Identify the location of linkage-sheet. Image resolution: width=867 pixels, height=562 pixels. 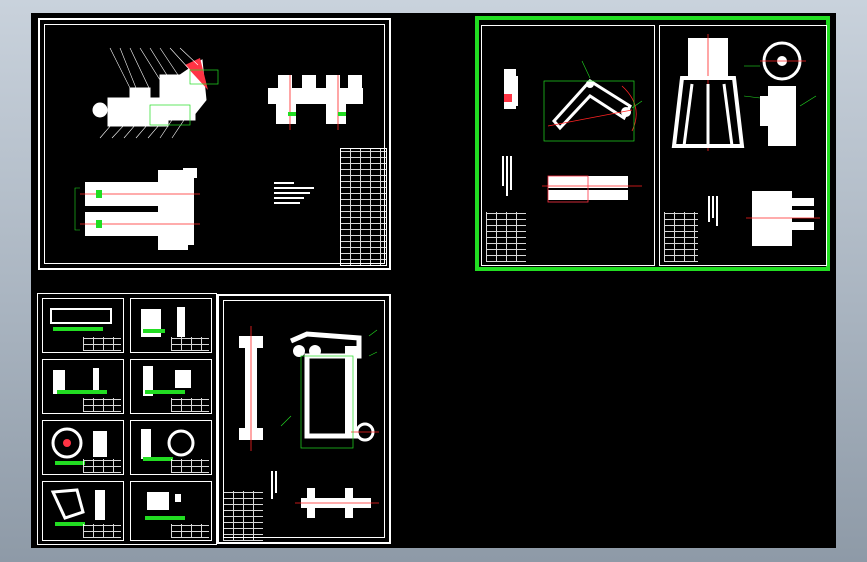
(304, 419).